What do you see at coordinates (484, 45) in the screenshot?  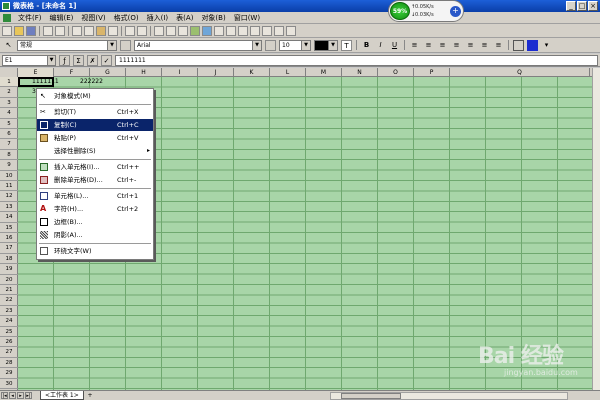 I see `align-middle-icon: ≡` at bounding box center [484, 45].